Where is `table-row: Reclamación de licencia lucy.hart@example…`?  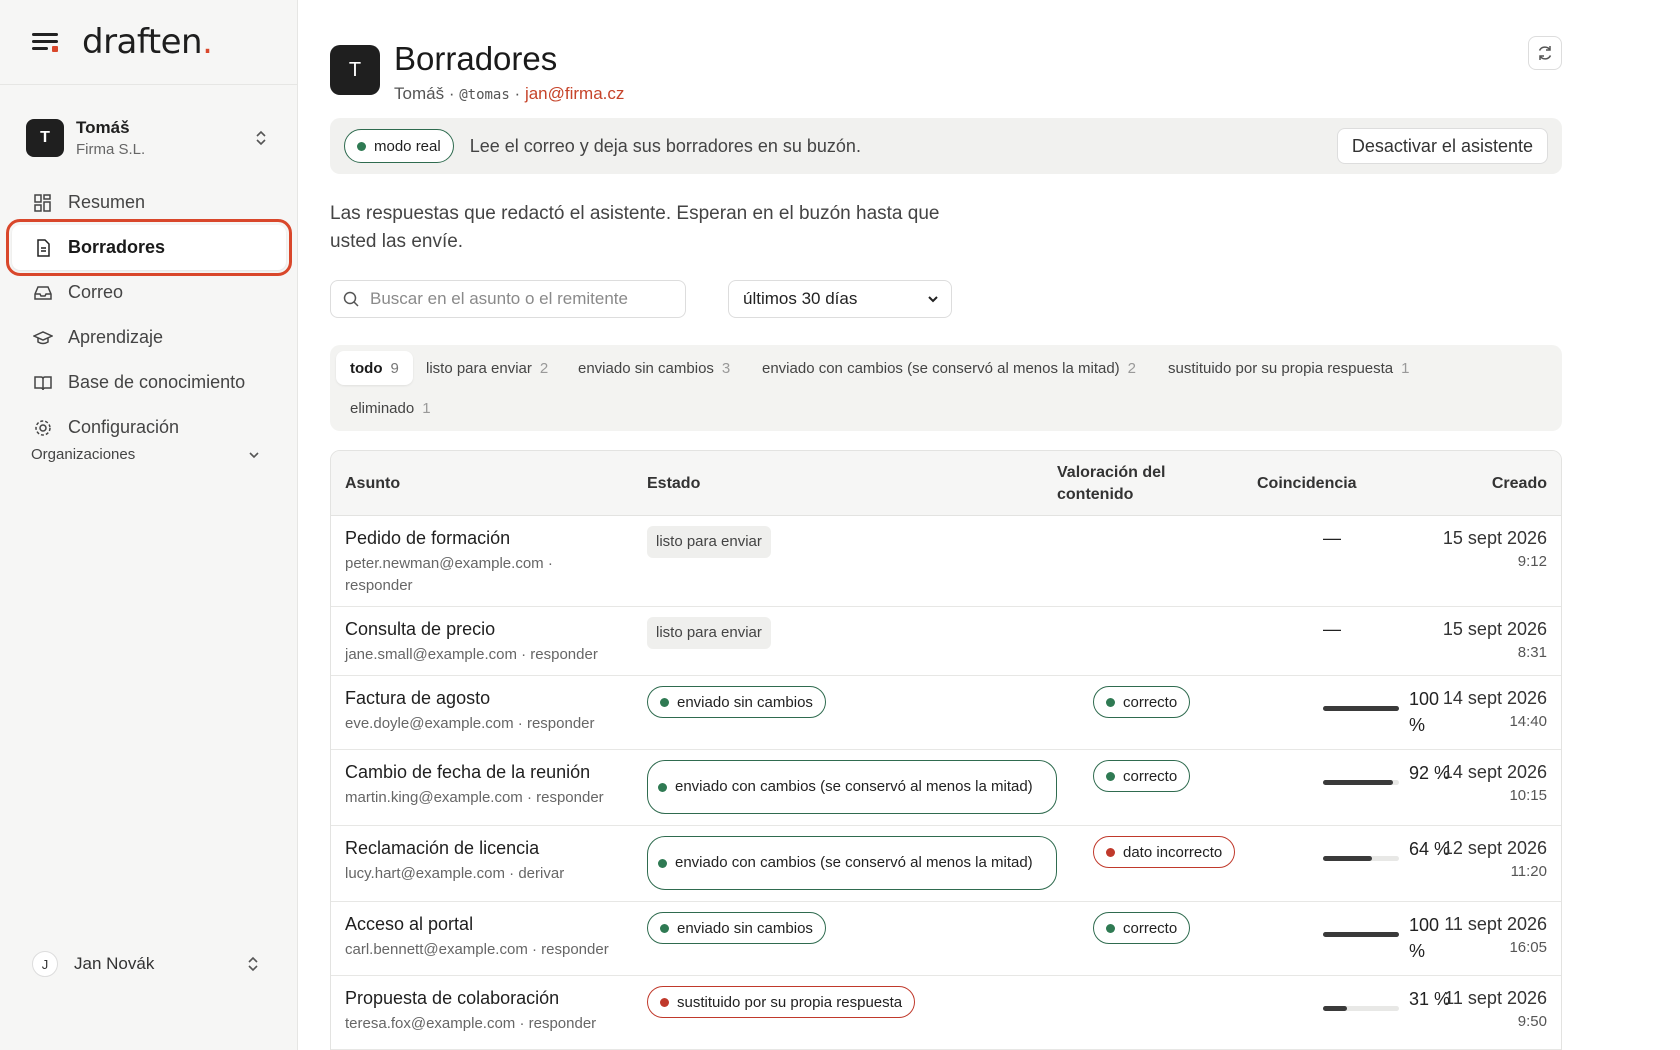
table-row: Reclamación de licencia lucy.hart@example… is located at coordinates (946, 864).